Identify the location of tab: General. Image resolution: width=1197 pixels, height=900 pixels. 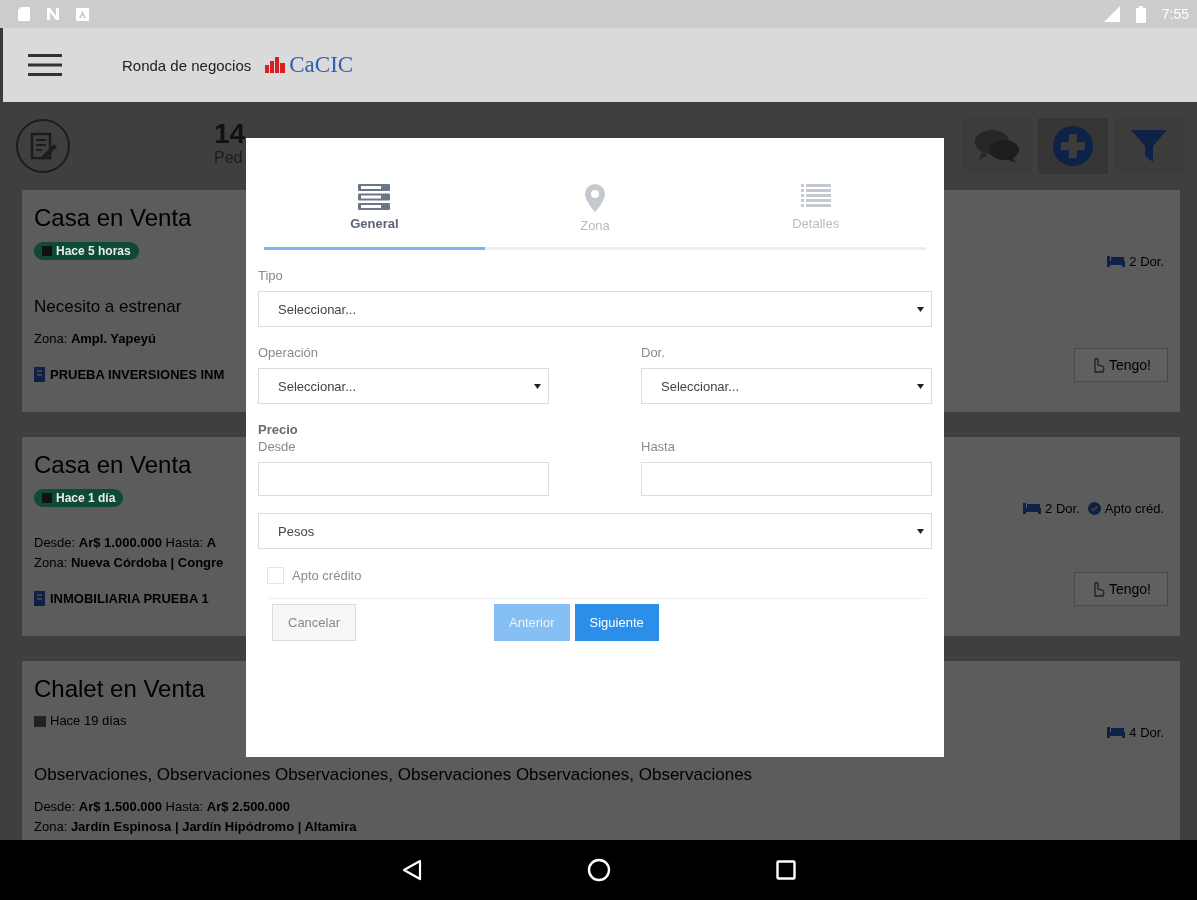
(374, 212).